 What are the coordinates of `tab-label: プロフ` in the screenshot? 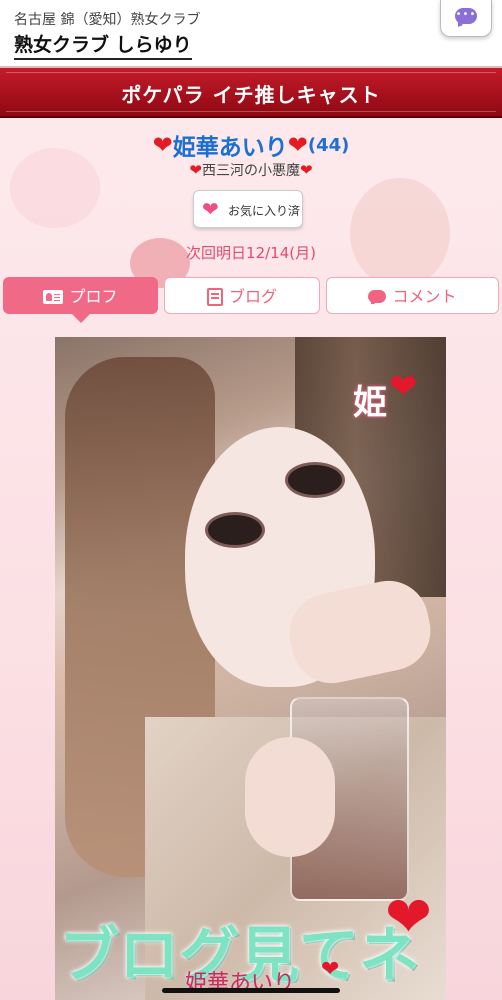 It's located at (93, 296).